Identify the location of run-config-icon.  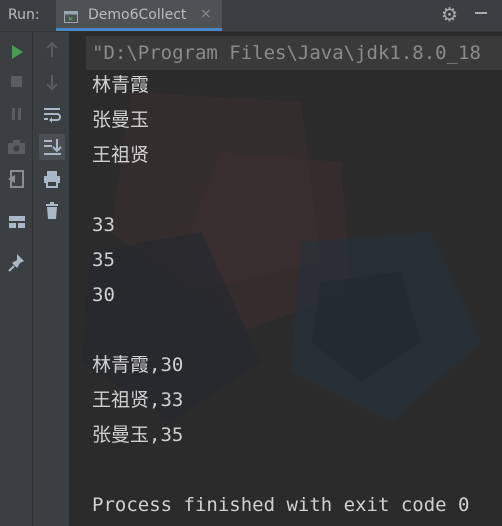
(71, 15).